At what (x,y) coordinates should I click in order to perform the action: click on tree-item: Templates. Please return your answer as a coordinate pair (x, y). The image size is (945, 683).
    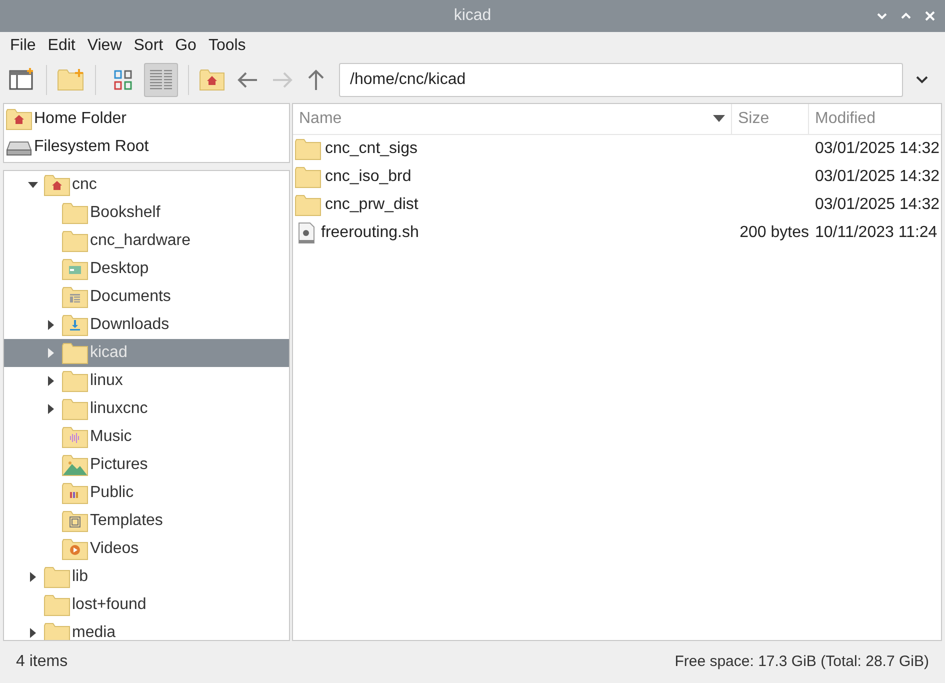
    Looking at the image, I should click on (146, 521).